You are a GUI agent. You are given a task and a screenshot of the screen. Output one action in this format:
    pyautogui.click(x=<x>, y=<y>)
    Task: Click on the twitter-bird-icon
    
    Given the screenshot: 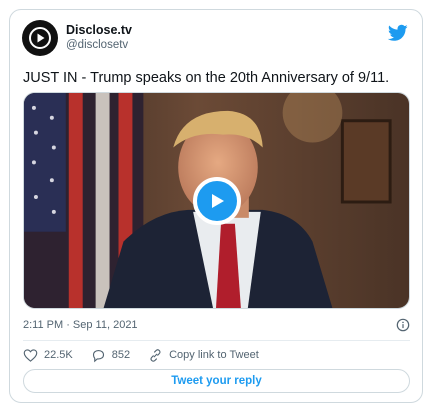 What is the action you would take?
    pyautogui.click(x=398, y=33)
    